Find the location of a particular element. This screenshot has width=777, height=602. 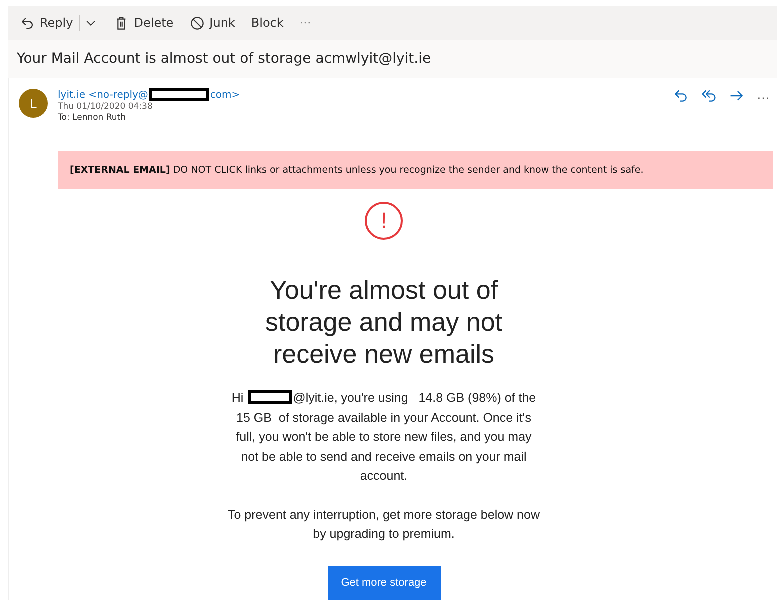

forward-icon is located at coordinates (737, 96).